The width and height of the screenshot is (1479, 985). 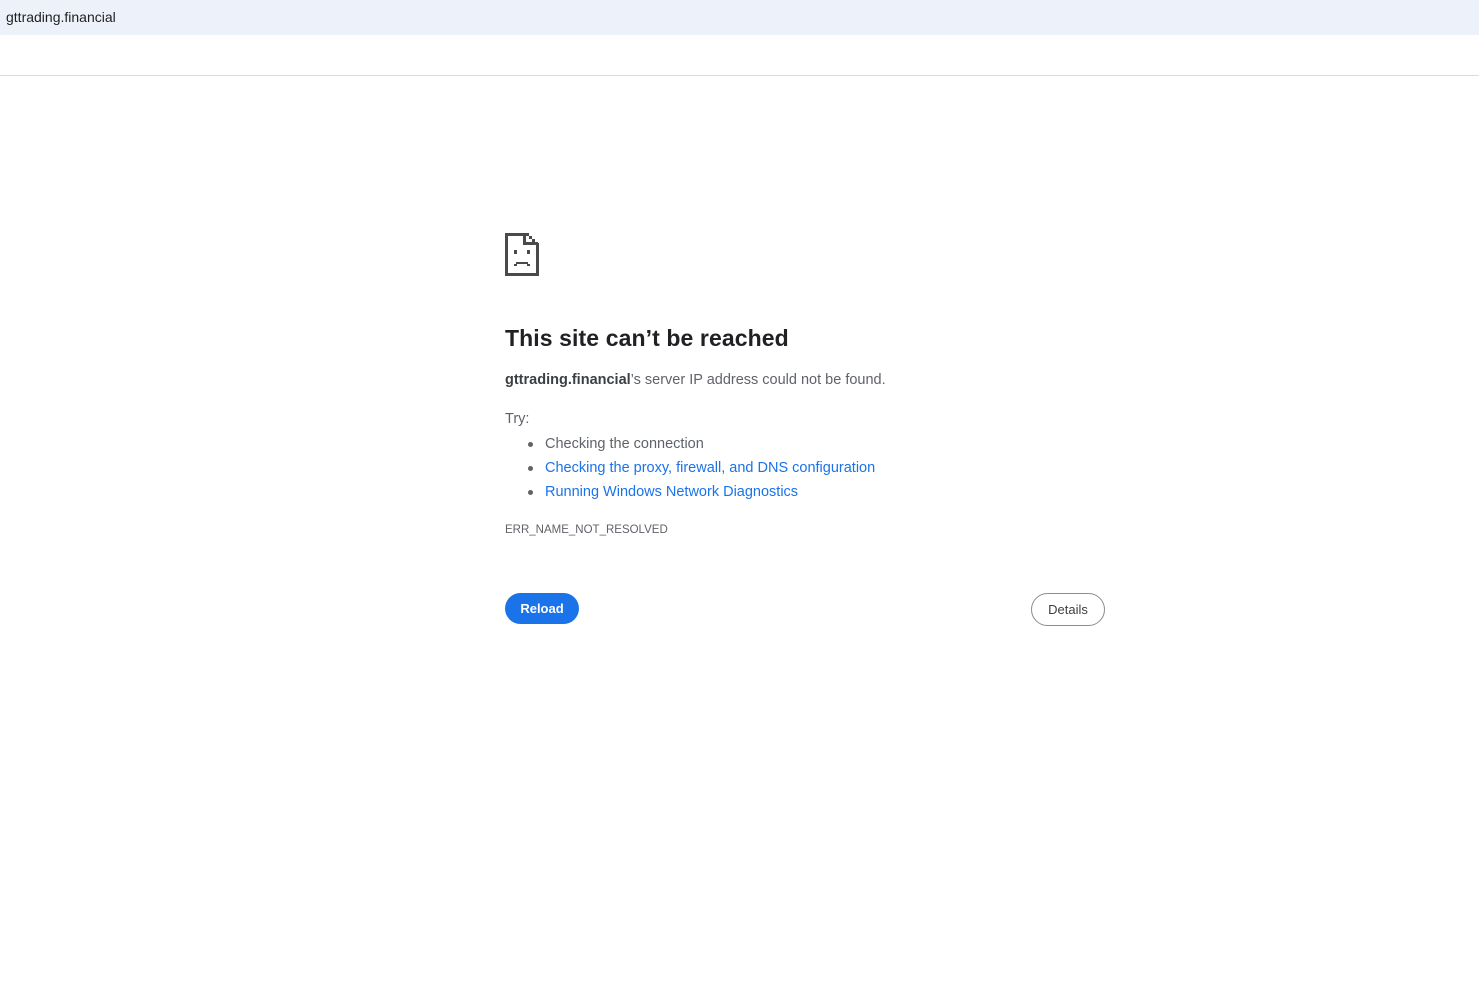 I want to click on try-label: Try:, so click(x=517, y=419).